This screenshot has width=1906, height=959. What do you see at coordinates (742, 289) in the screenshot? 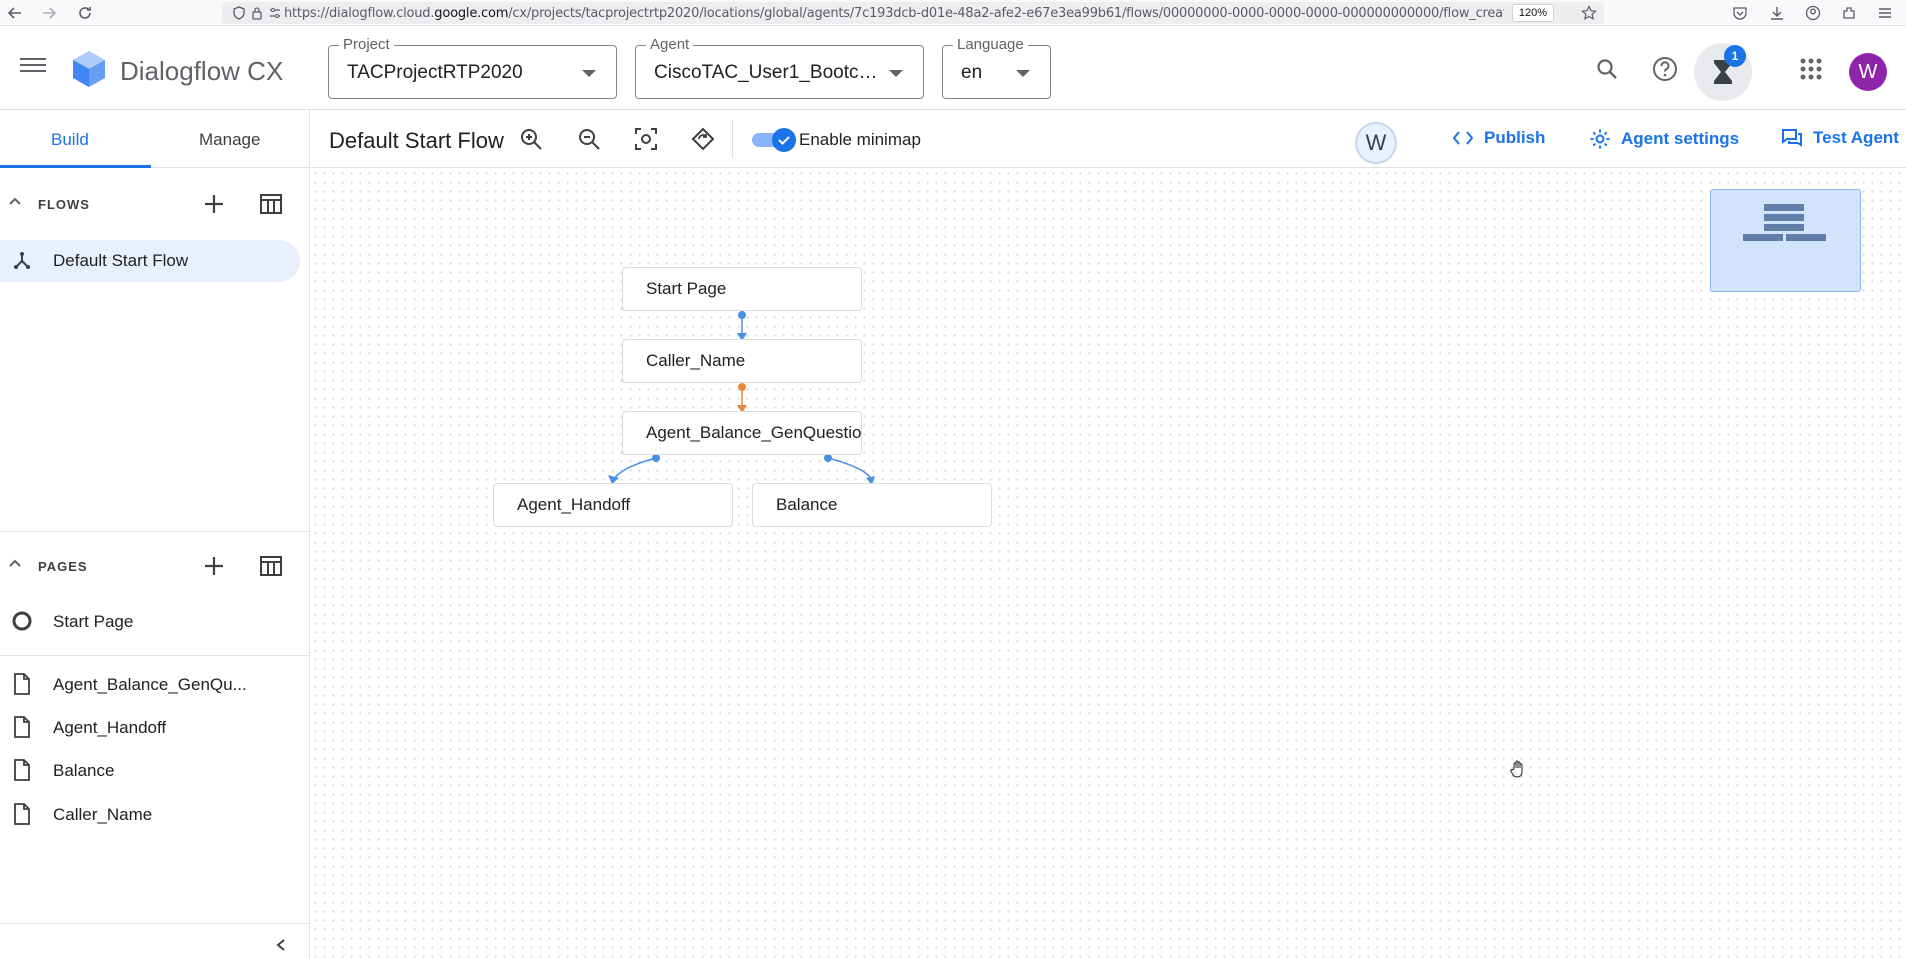
I see `node-start-page: Start Page` at bounding box center [742, 289].